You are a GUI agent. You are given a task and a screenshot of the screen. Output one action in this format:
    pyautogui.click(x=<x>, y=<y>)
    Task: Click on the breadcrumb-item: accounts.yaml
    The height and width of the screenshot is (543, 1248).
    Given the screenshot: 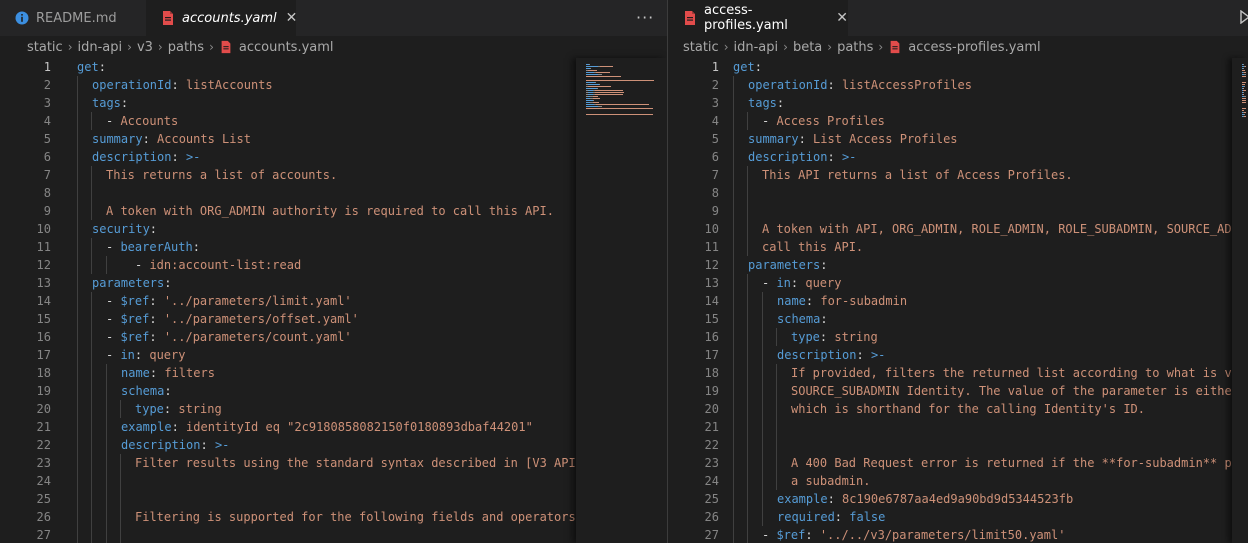 What is the action you would take?
    pyautogui.click(x=286, y=47)
    